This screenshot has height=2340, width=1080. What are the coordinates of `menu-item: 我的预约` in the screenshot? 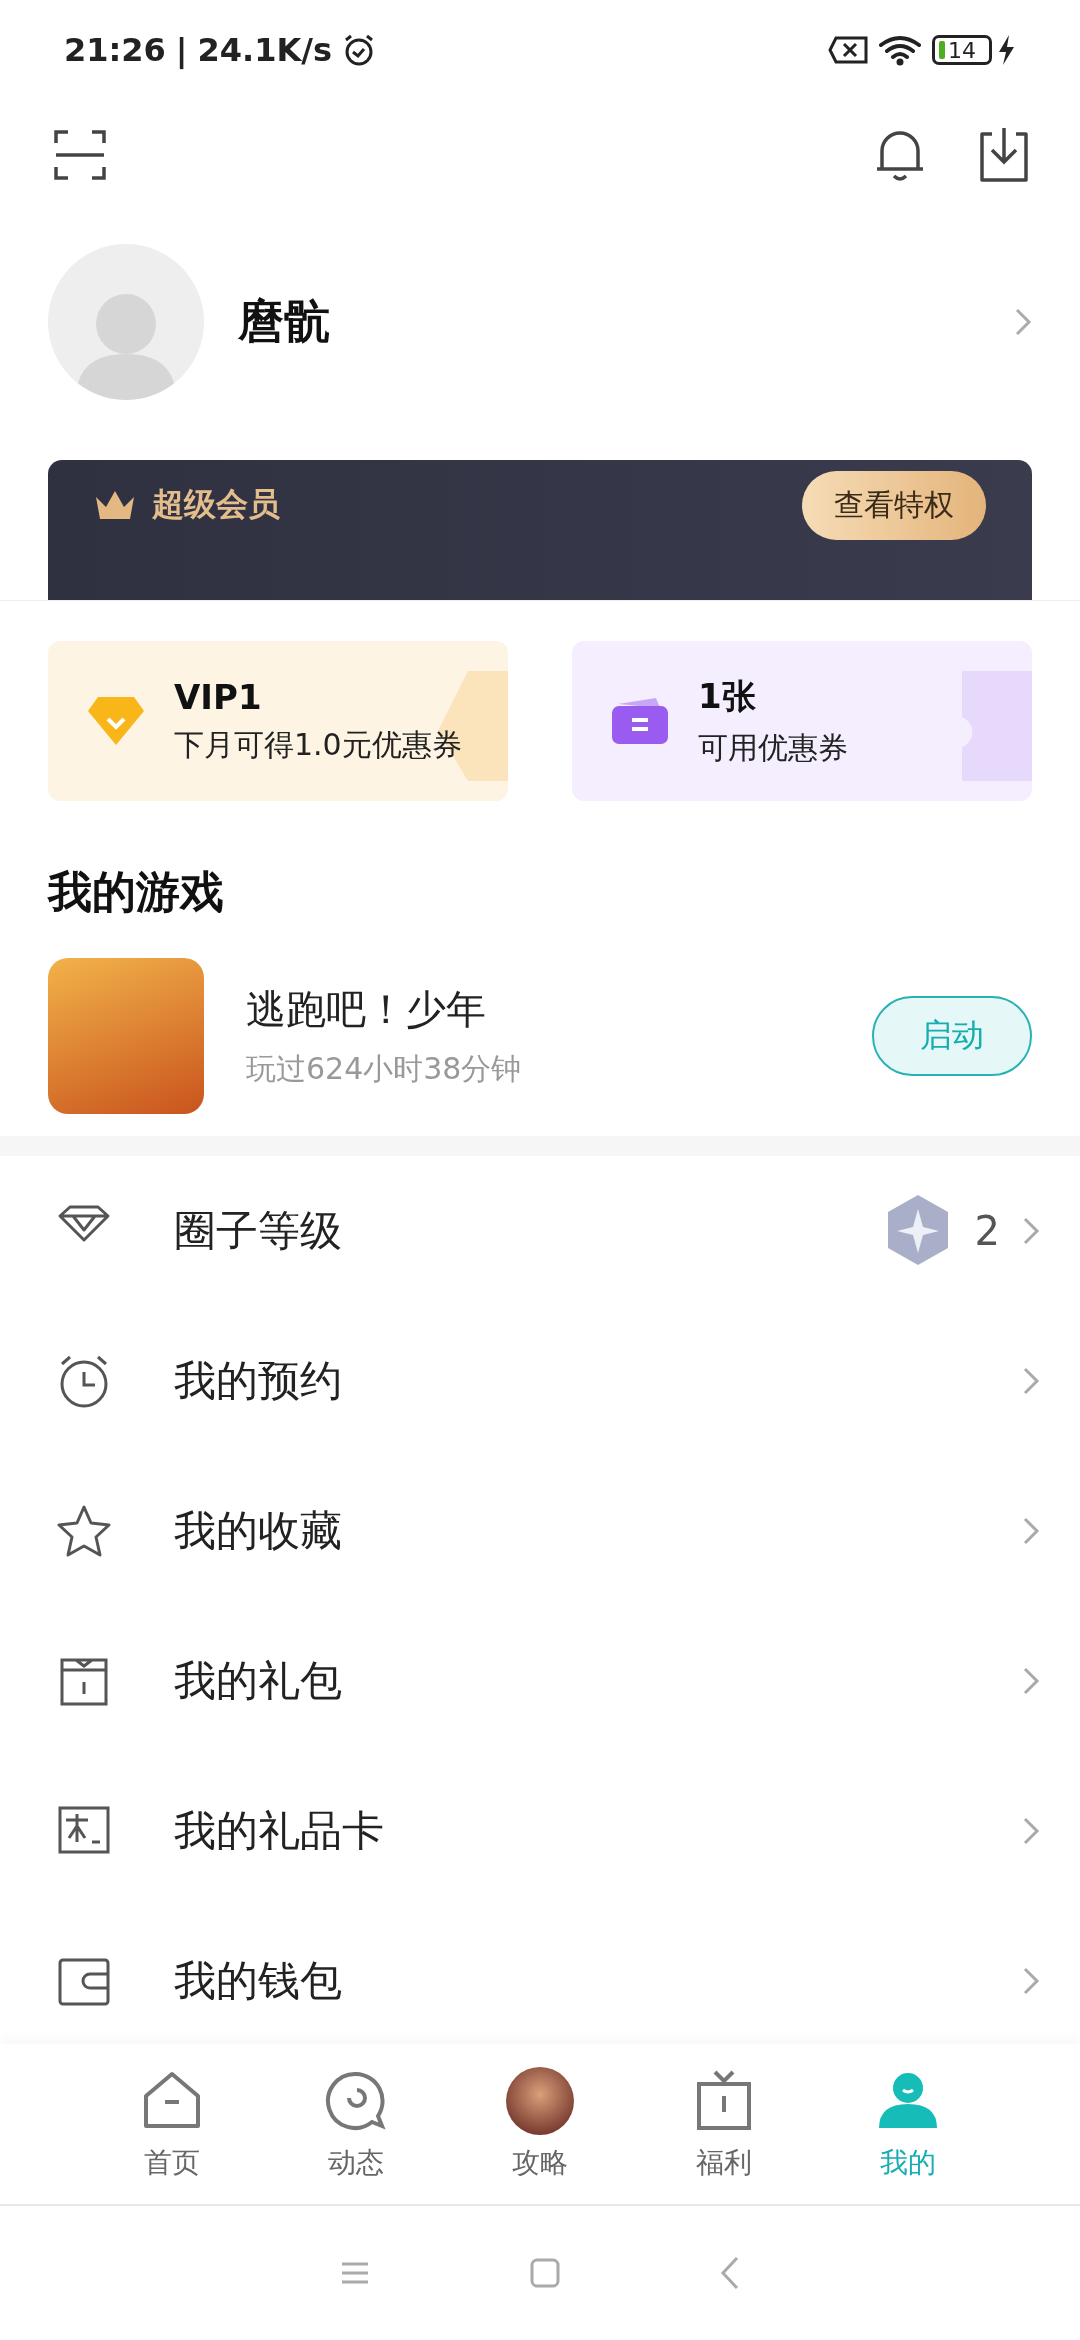 It's located at (540, 1381).